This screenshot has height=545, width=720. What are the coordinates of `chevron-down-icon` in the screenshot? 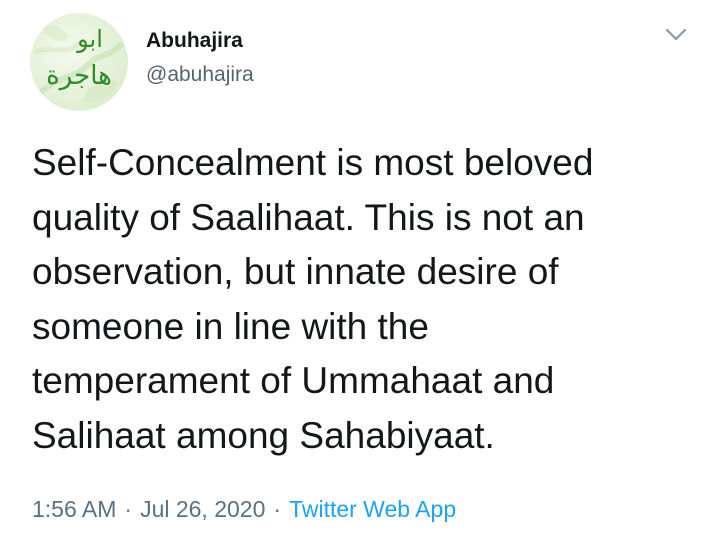 It's located at (676, 35).